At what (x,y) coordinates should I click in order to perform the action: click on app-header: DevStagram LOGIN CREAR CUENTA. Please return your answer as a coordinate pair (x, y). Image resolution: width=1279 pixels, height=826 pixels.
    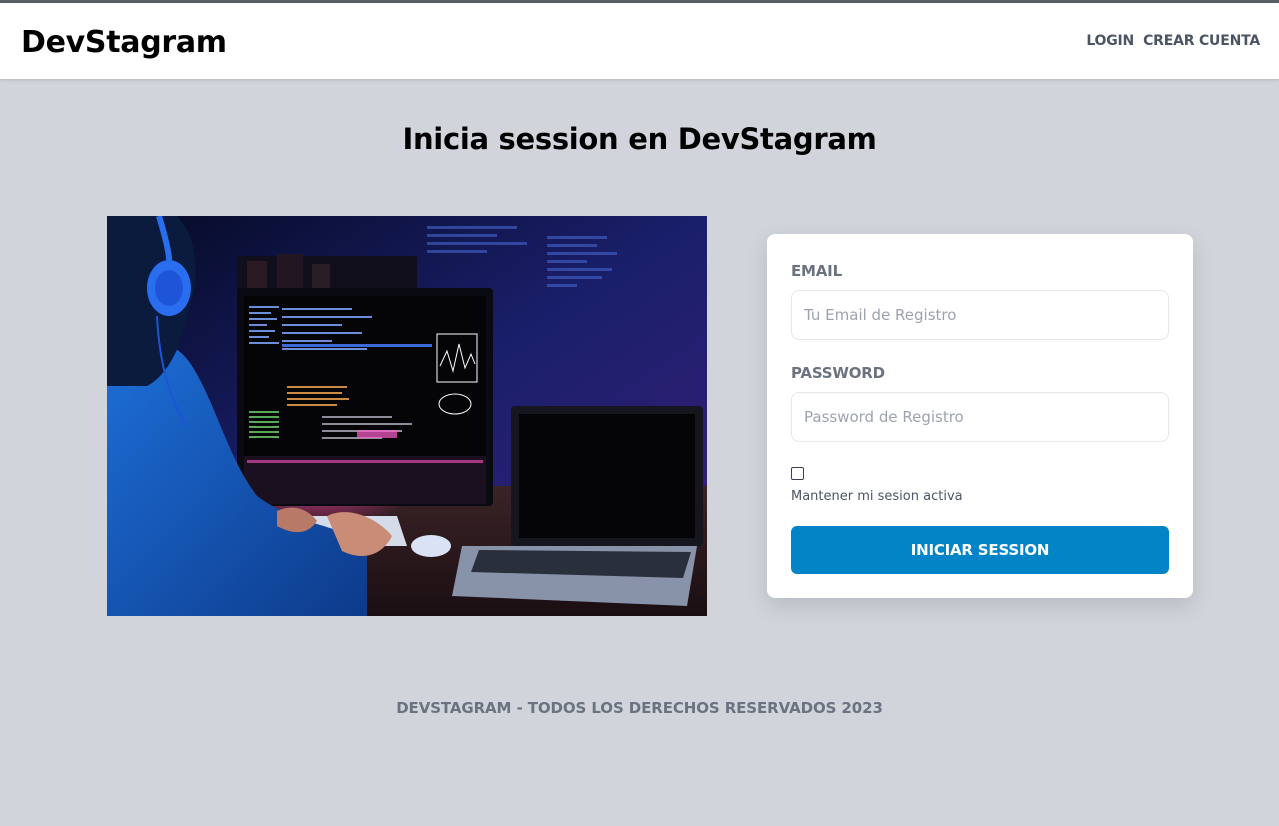
    Looking at the image, I should click on (639, 41).